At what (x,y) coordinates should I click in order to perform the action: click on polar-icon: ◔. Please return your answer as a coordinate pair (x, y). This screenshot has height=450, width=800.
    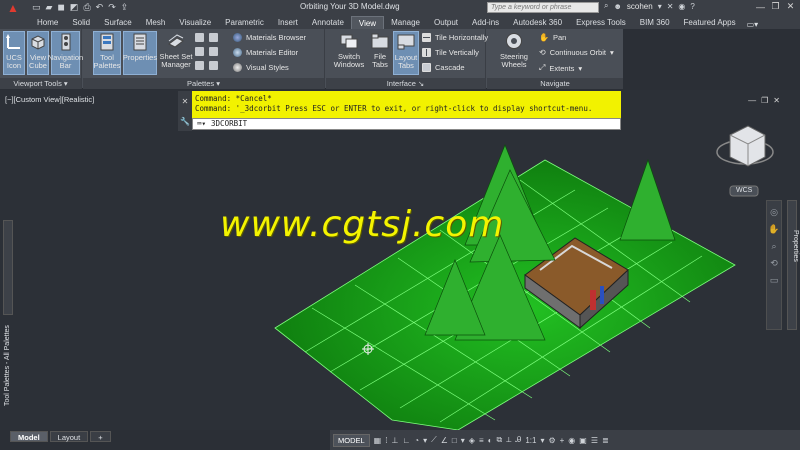
    Looking at the image, I should click on (416, 440).